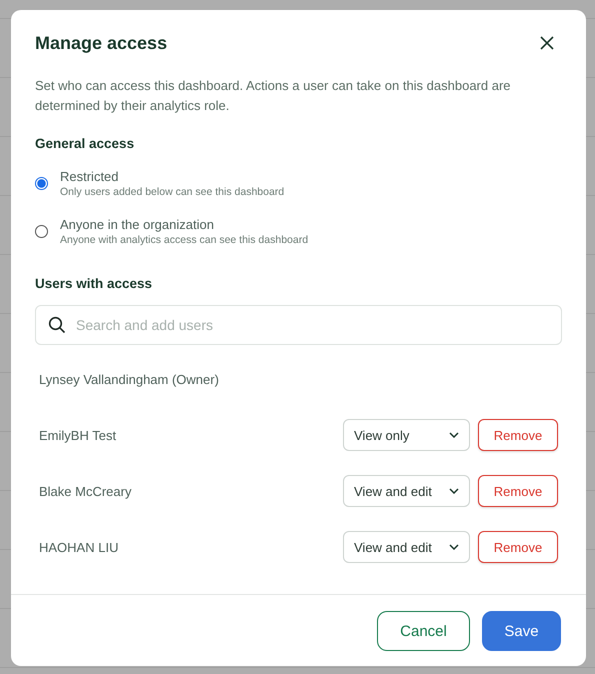 The height and width of the screenshot is (674, 595). I want to click on user-name: HAOHAN LIU, so click(79, 547).